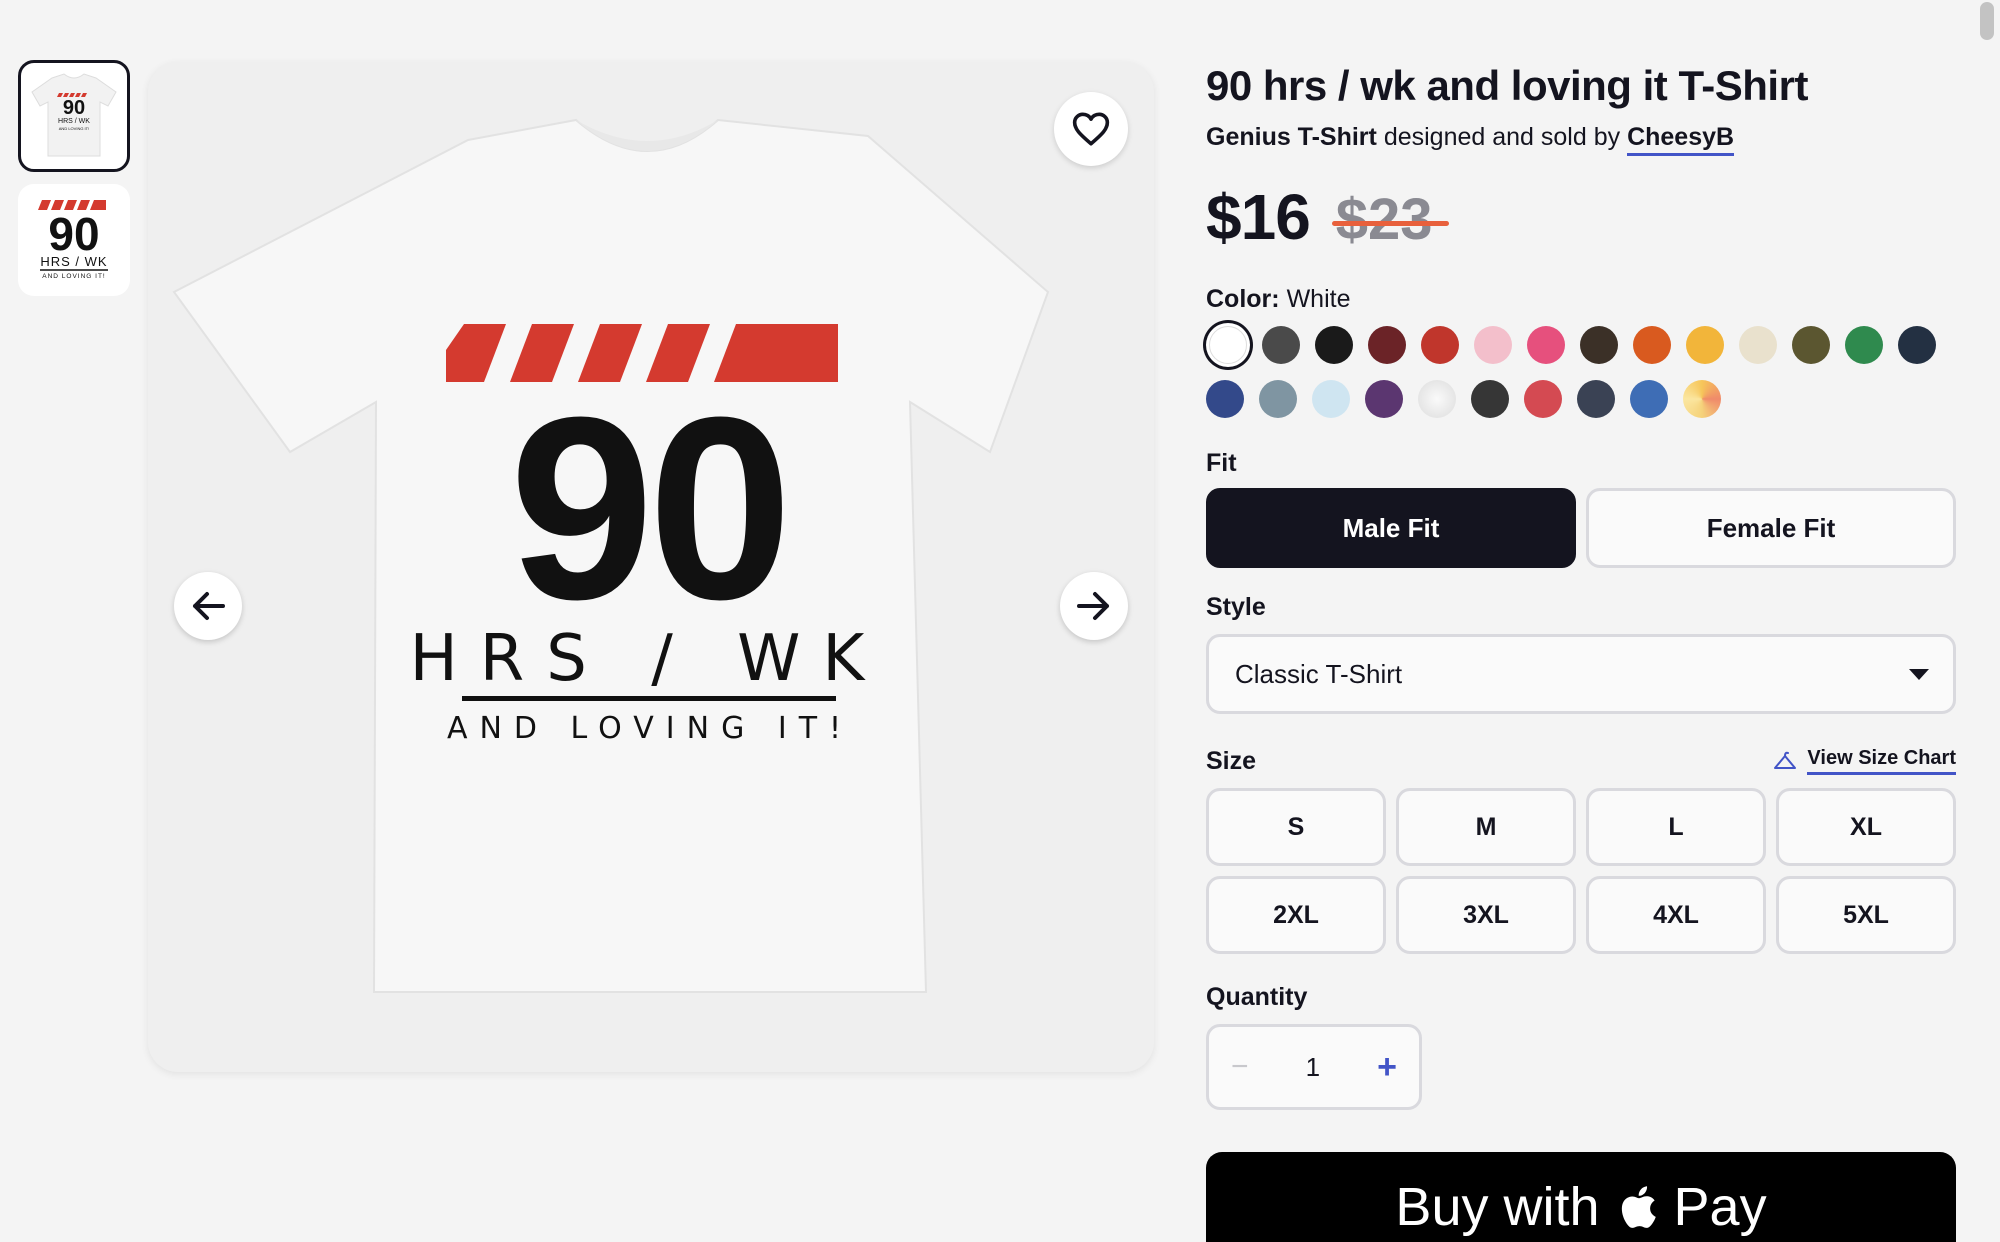 This screenshot has height=1242, width=2000. What do you see at coordinates (1240, 1067) in the screenshot?
I see `quantity-decrease-button: −` at bounding box center [1240, 1067].